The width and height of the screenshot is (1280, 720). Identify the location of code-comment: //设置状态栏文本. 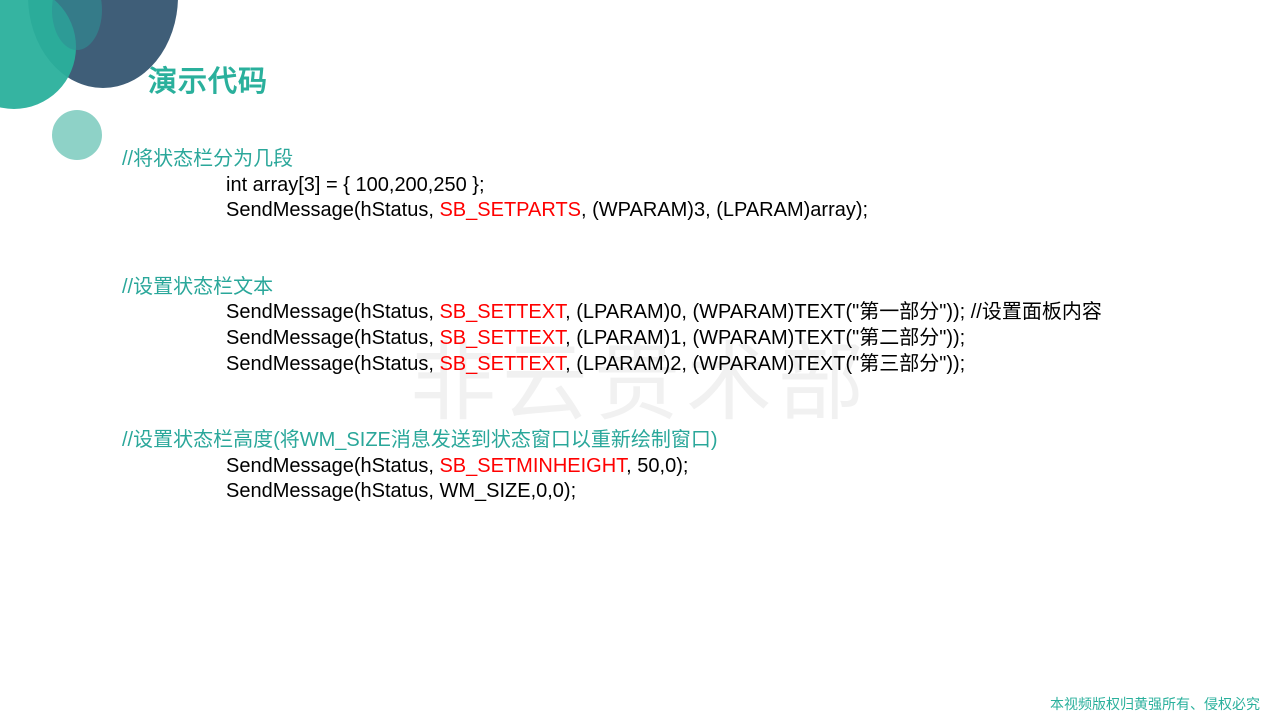
(198, 286).